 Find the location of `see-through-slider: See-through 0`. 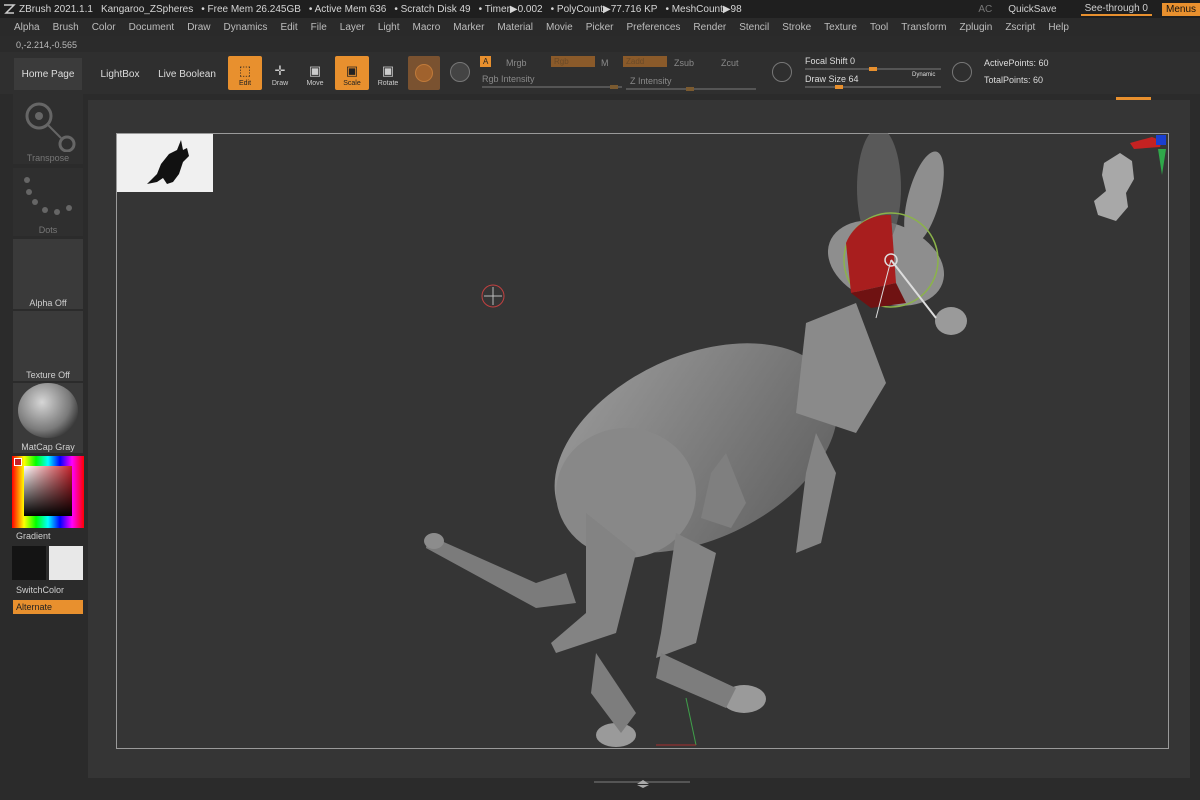

see-through-slider: See-through 0 is located at coordinates (1116, 9).